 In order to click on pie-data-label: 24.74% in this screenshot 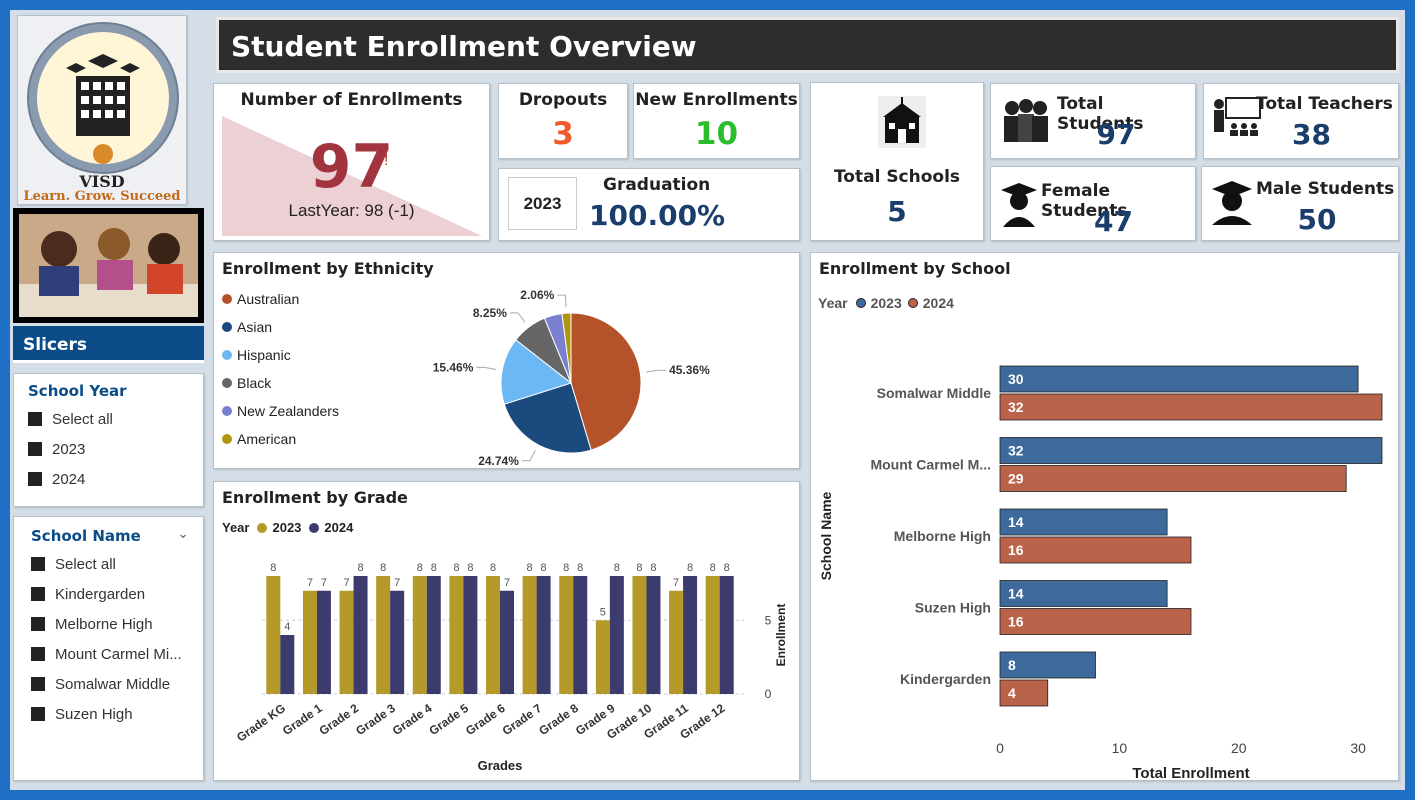, I will do `click(498, 461)`.